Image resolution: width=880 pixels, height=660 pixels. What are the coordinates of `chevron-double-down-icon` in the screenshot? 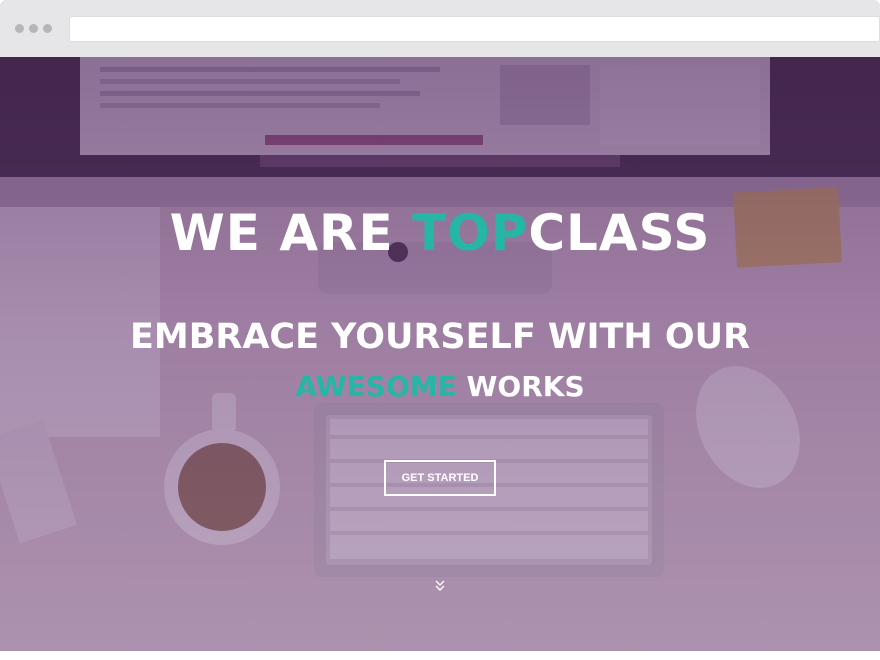 It's located at (440, 586).